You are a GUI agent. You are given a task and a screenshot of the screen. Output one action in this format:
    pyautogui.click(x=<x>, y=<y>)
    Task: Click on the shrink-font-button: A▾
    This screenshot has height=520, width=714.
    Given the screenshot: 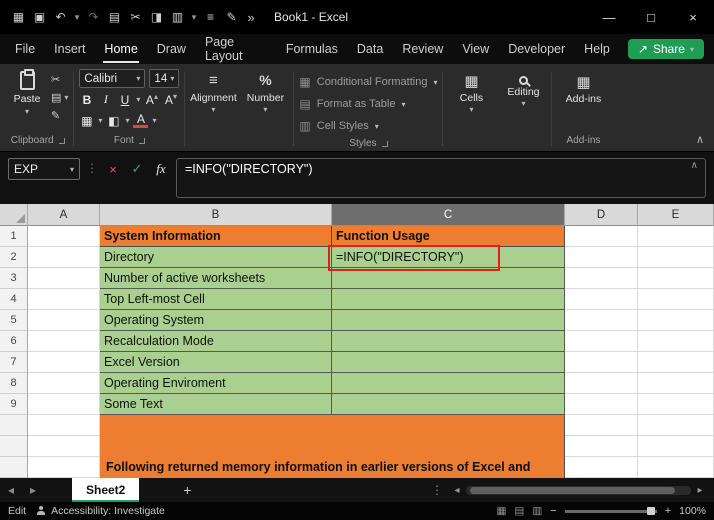 What is the action you would take?
    pyautogui.click(x=170, y=99)
    